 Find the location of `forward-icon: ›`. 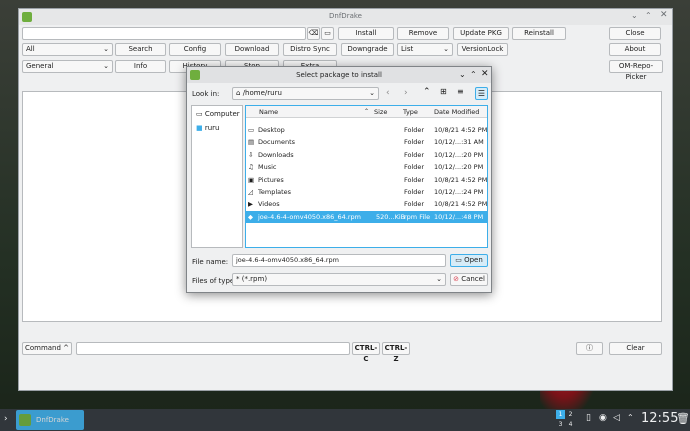

forward-icon: › is located at coordinates (406, 93).